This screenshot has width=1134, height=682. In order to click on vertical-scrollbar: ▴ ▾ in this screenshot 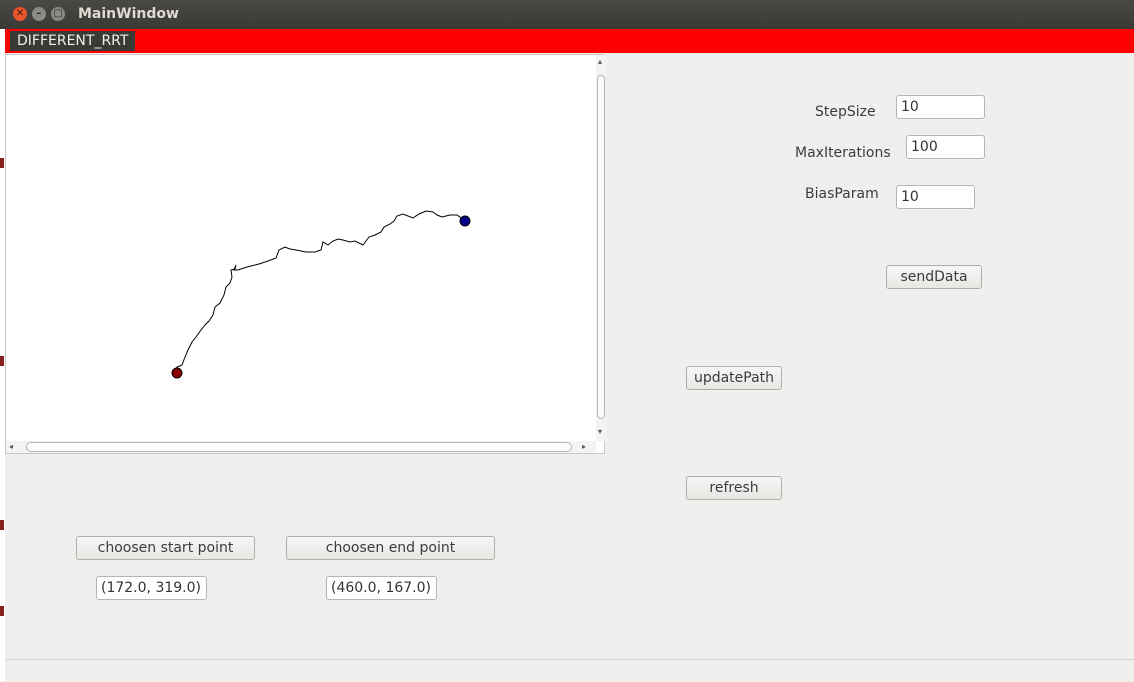, I will do `click(601, 248)`.